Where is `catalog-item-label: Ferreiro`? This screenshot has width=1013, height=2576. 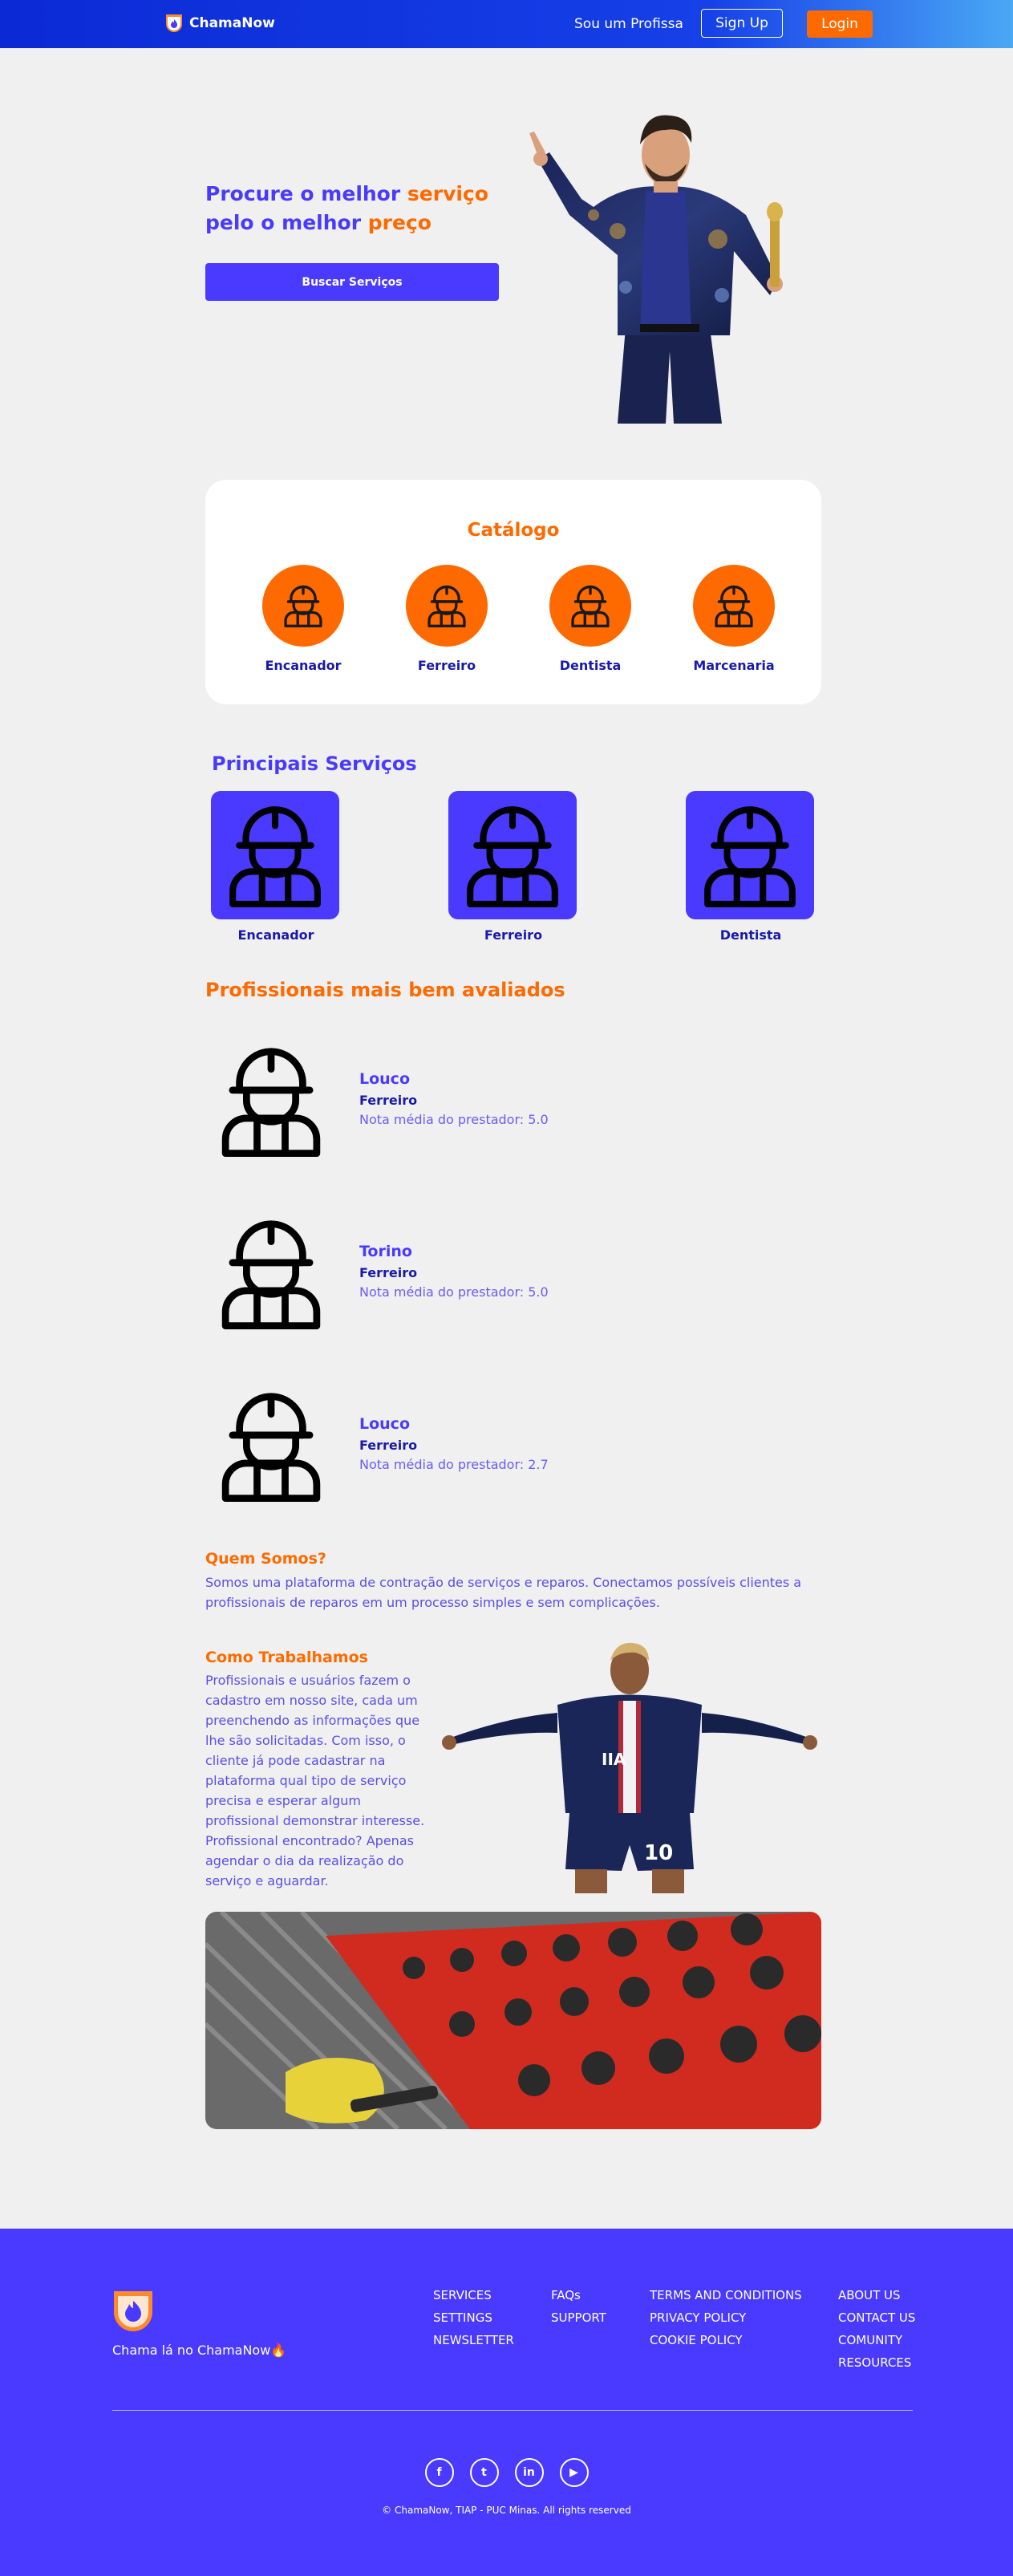
catalog-item-label: Ferreiro is located at coordinates (446, 665).